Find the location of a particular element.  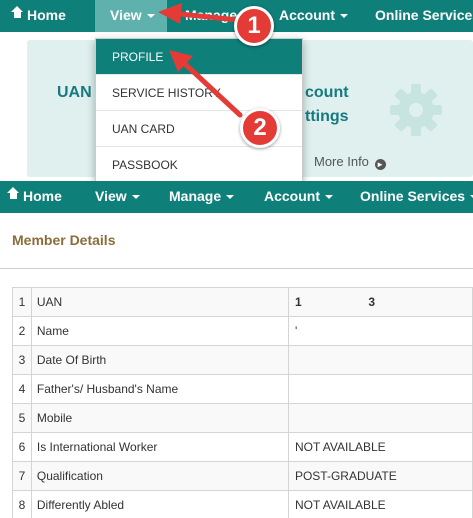

table-row: 5 Mobile is located at coordinates (242, 418).